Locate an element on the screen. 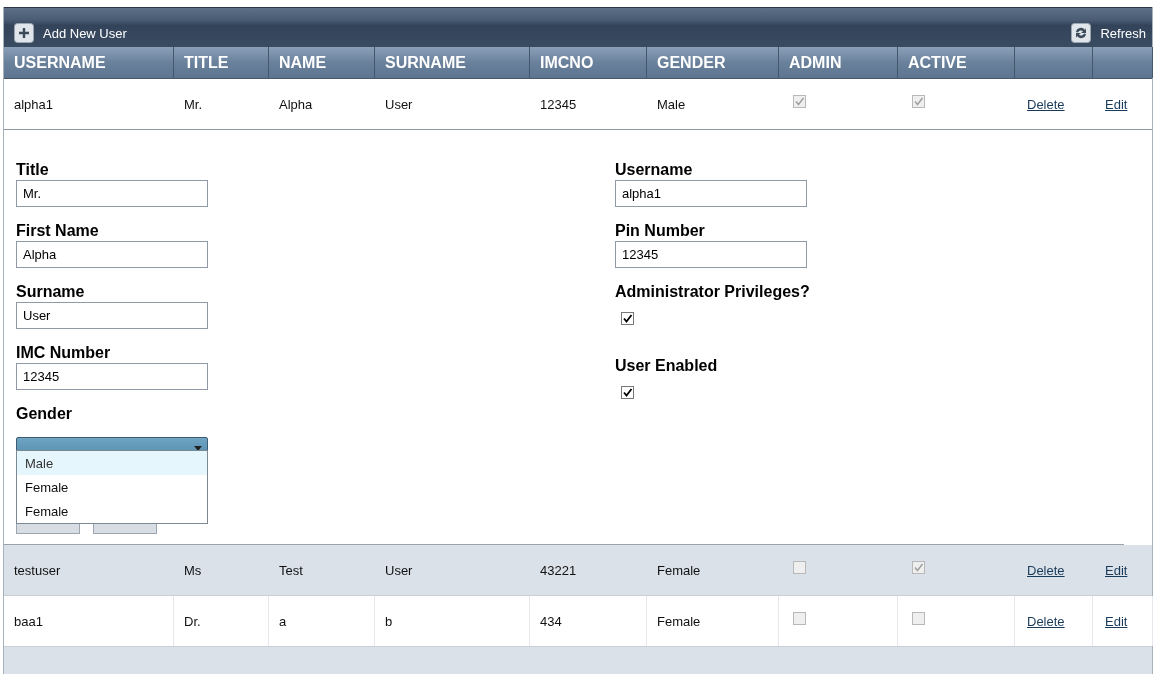 Image resolution: width=1155 pixels, height=674 pixels. field-label: First Name is located at coordinates (57, 231).